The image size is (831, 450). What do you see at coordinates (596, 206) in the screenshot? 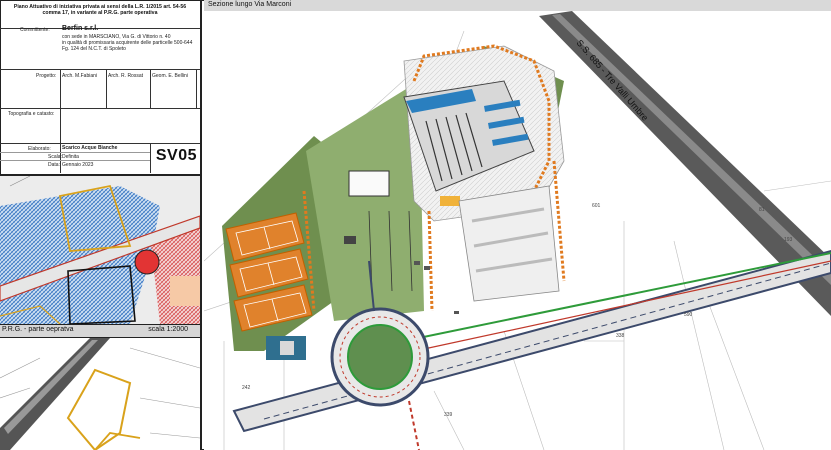
I see `parcel-601: 601` at bounding box center [596, 206].